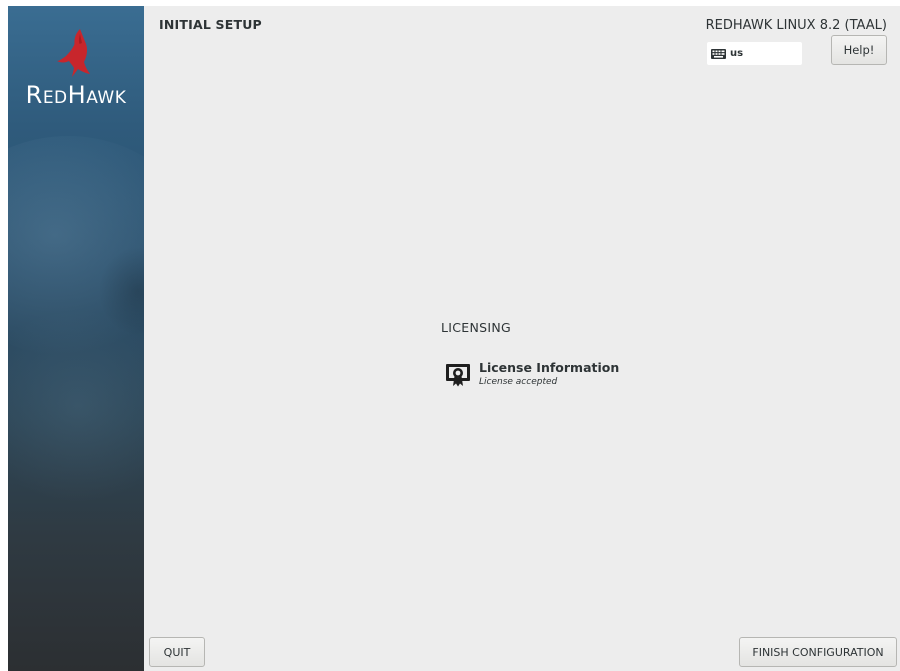 The image size is (900, 671). What do you see at coordinates (718, 53) in the screenshot?
I see `keyboard-icon` at bounding box center [718, 53].